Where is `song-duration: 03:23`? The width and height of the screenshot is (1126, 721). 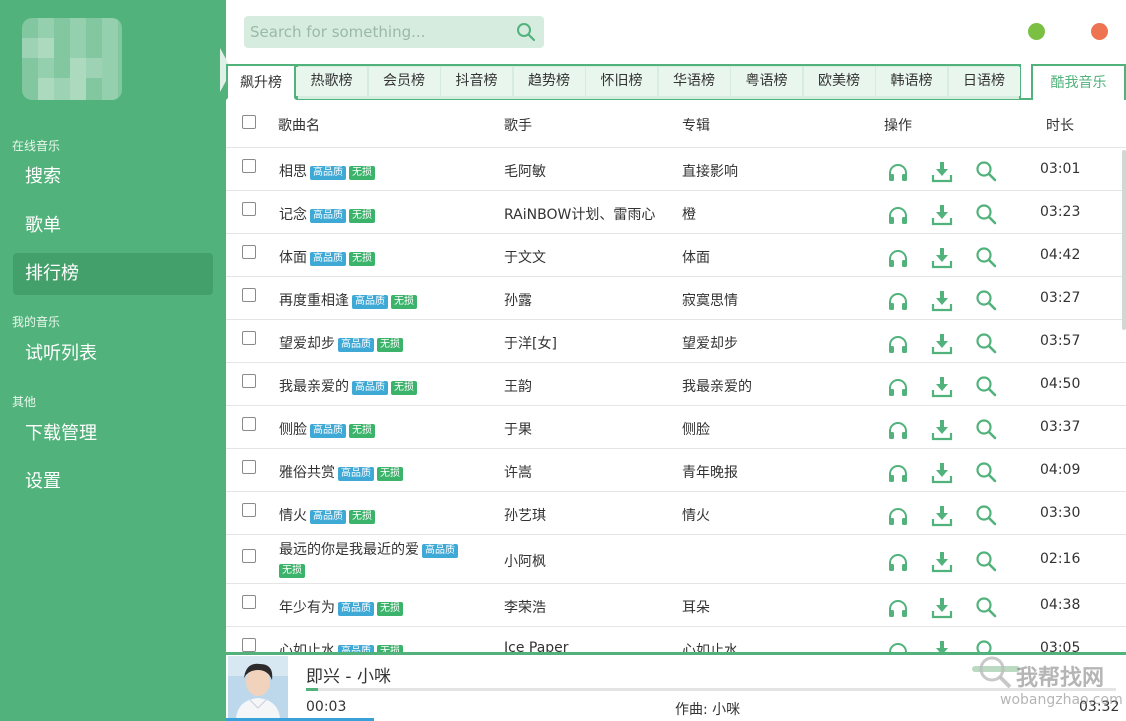
song-duration: 03:23 is located at coordinates (1060, 212).